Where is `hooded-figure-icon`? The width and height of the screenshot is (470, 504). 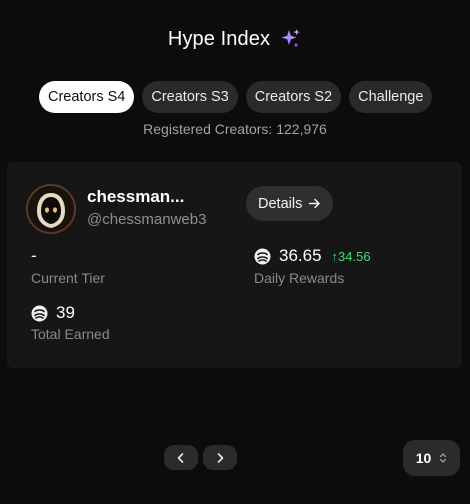
hooded-figure-icon is located at coordinates (51, 209).